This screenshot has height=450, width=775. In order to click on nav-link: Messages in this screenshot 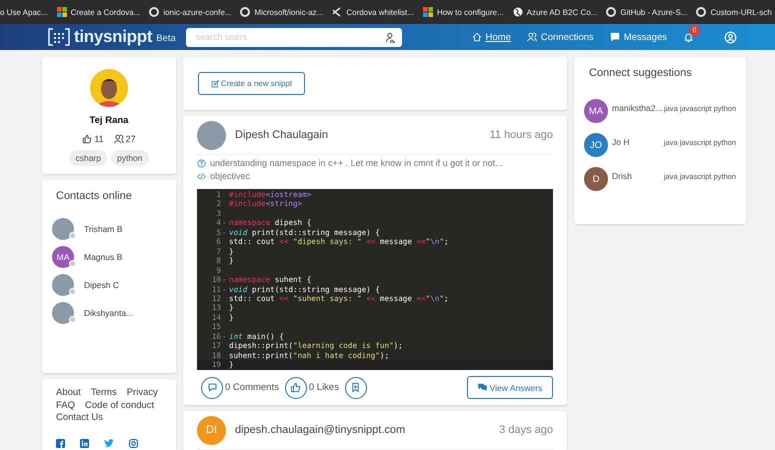, I will do `click(638, 37)`.